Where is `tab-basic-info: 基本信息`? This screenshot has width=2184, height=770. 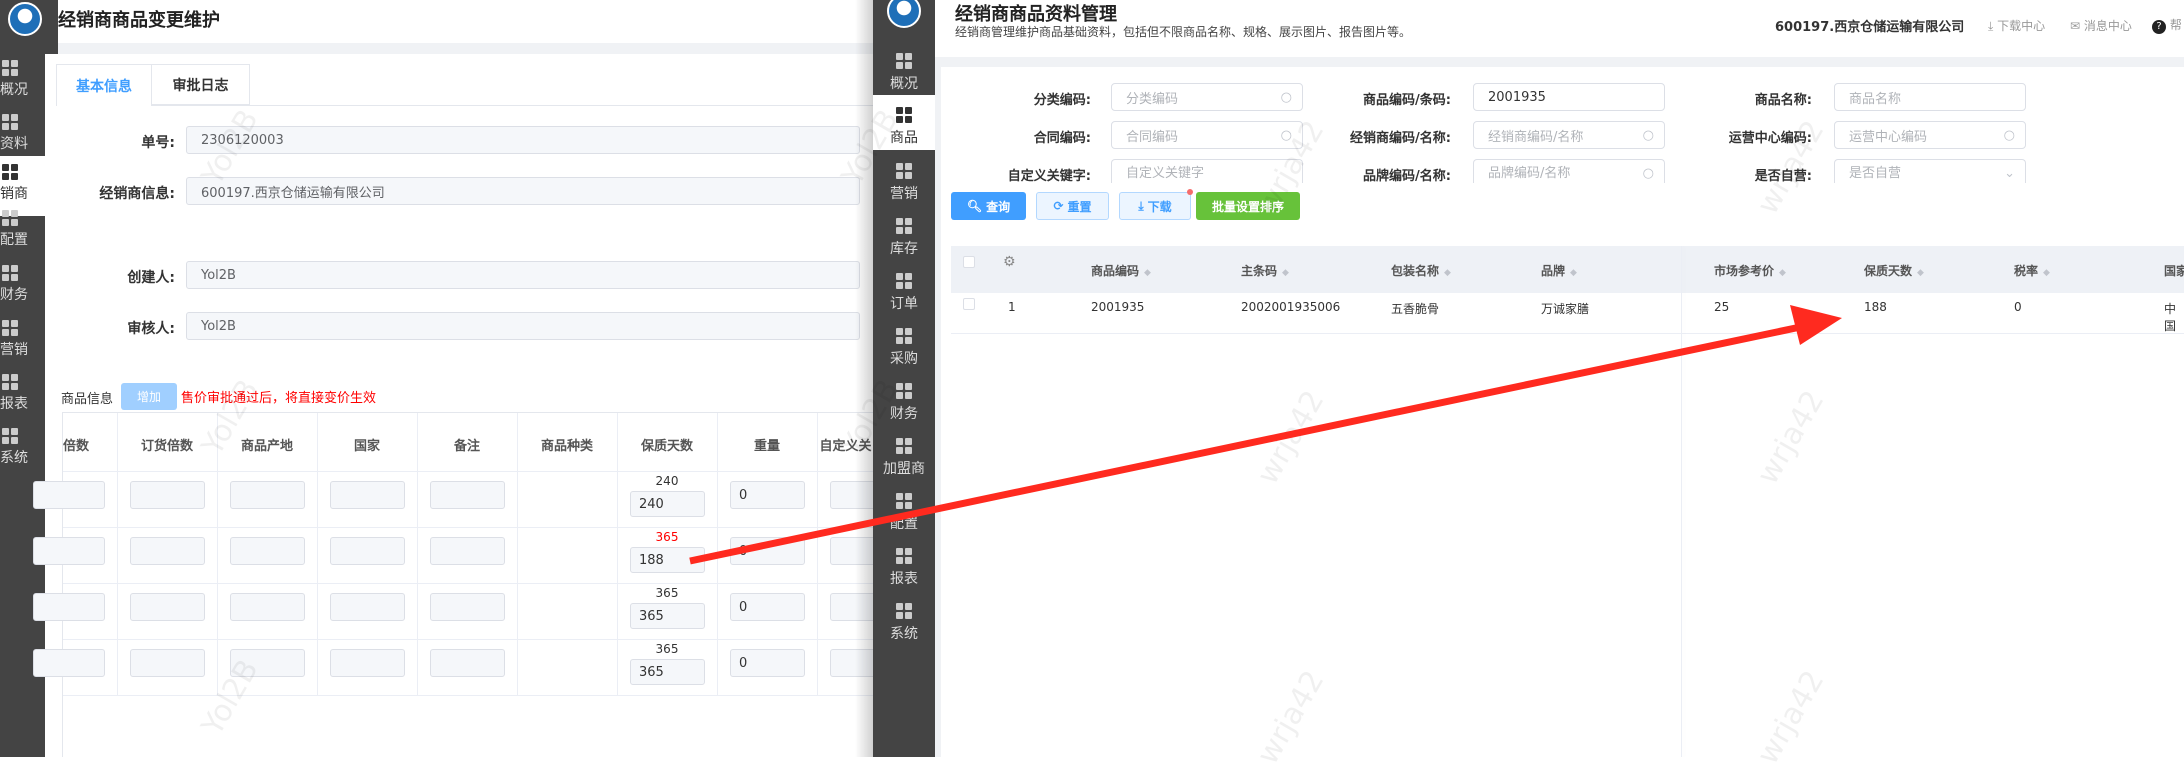 tab-basic-info: 基本信息 is located at coordinates (104, 85).